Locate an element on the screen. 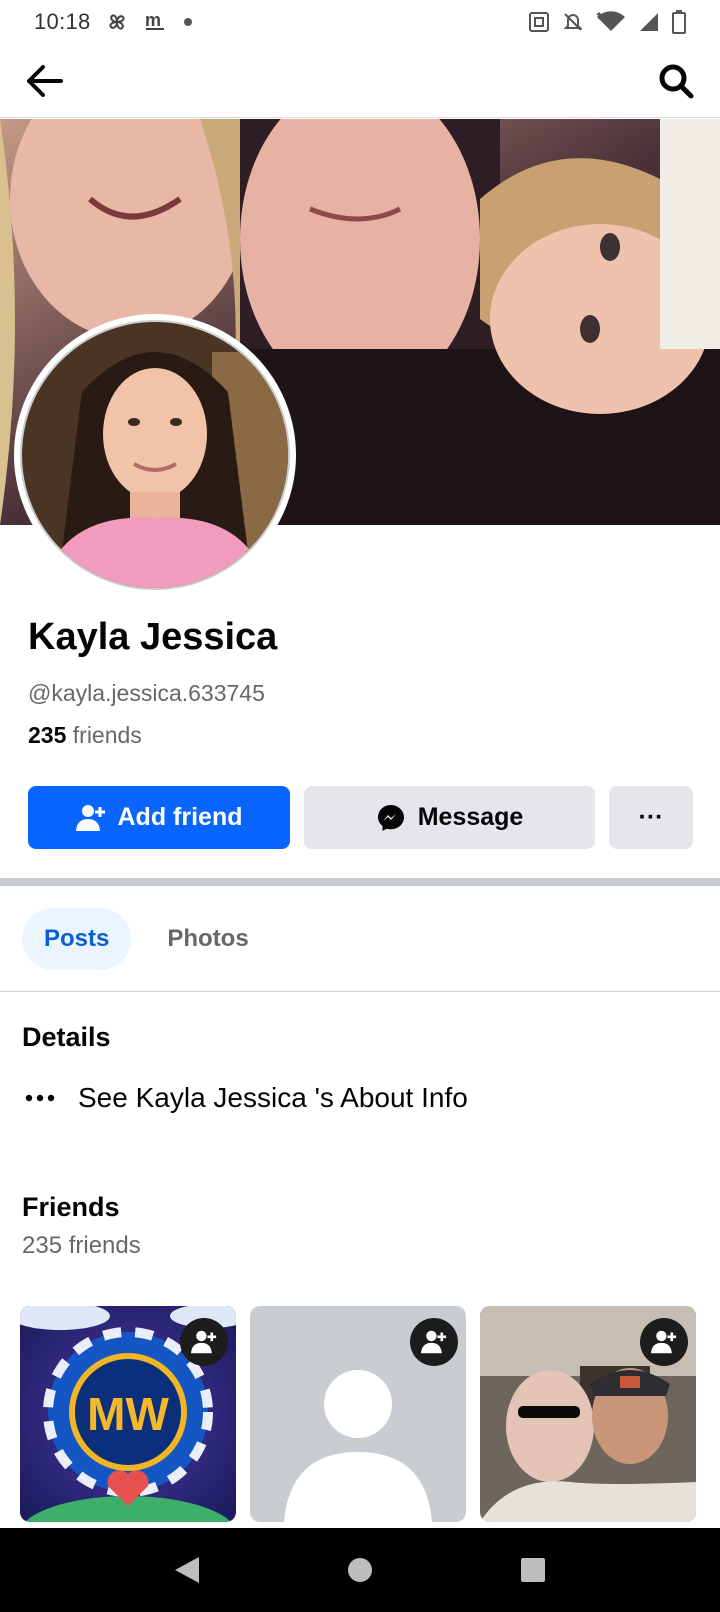 The height and width of the screenshot is (1612, 720). arrow-left-icon is located at coordinates (45, 80).